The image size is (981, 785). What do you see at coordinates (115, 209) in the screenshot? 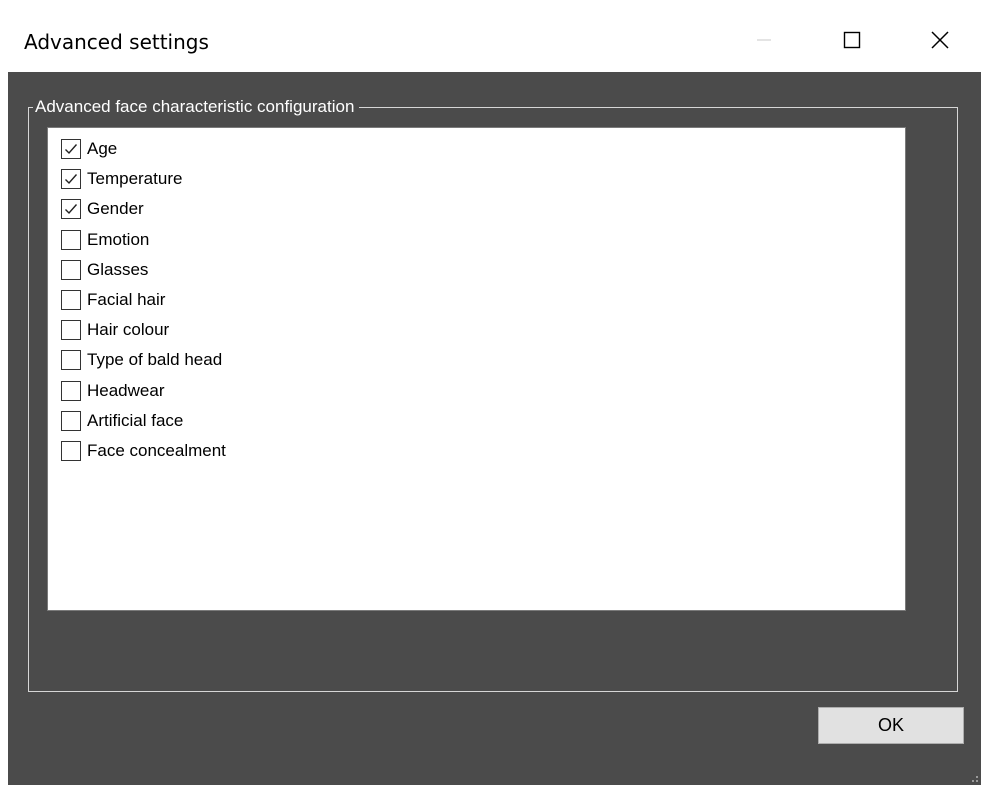
I see `checklist-item-label: Gender` at bounding box center [115, 209].